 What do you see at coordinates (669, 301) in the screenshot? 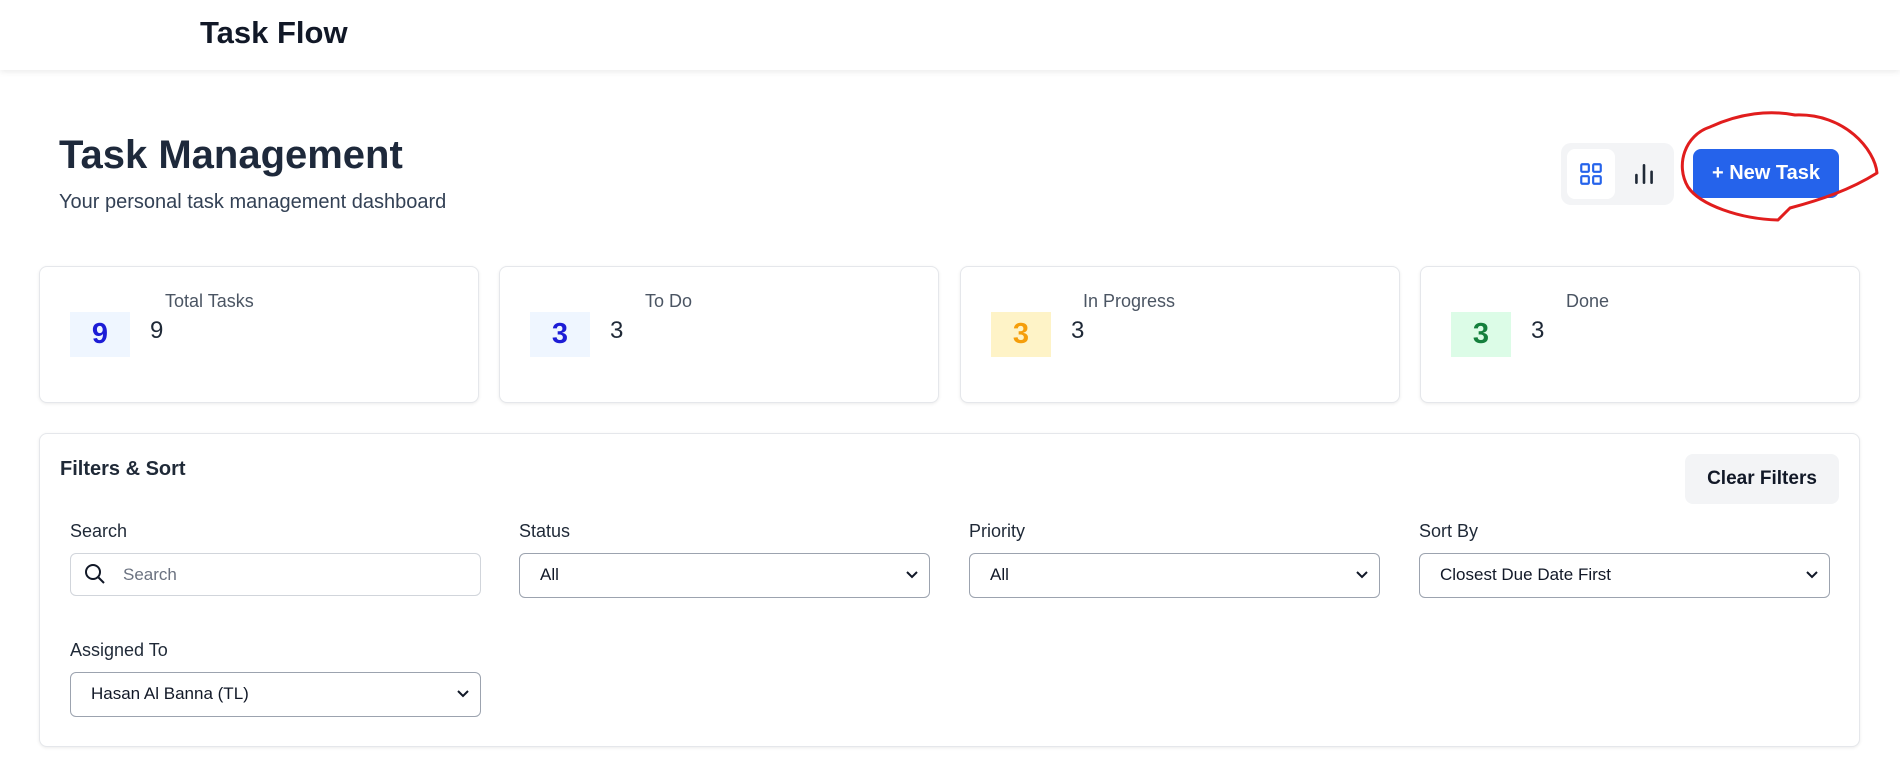
I see `stat-label: To Do` at bounding box center [669, 301].